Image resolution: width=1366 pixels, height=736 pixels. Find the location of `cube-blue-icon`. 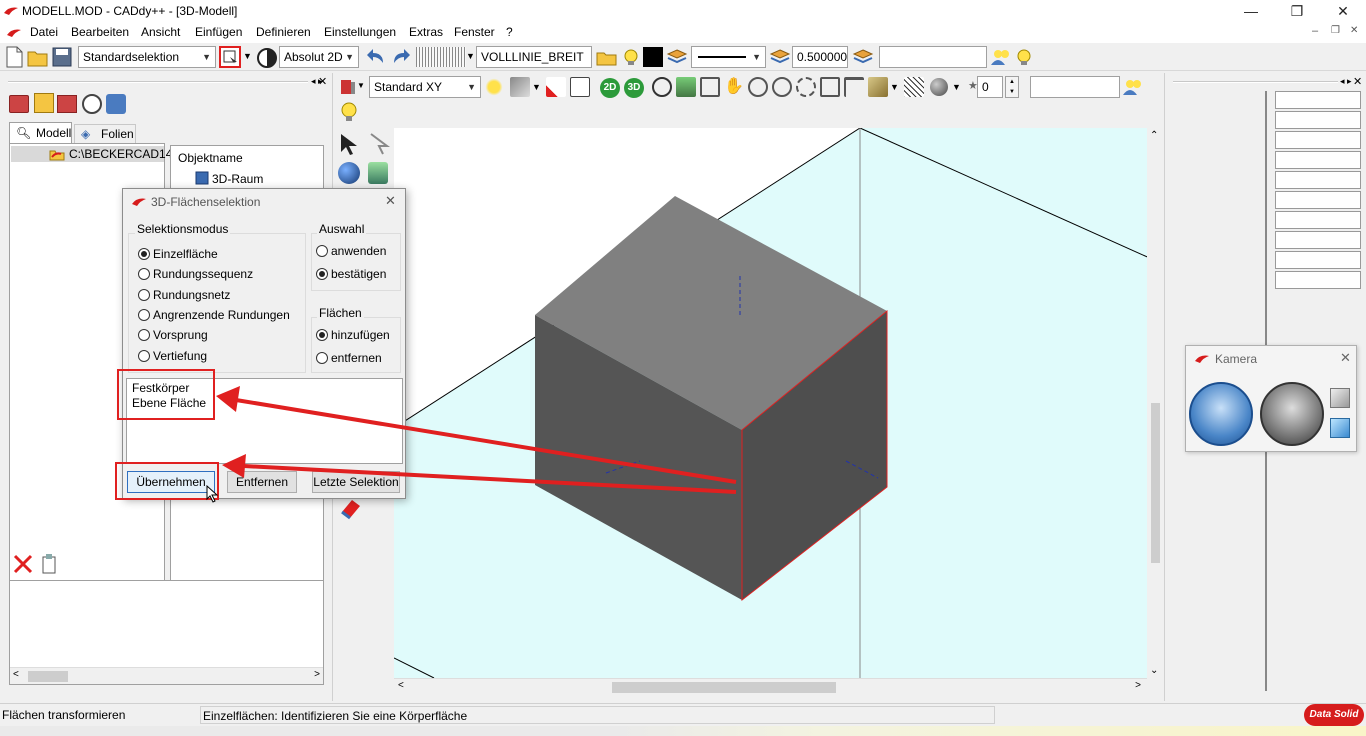

cube-blue-icon is located at coordinates (1340, 428).